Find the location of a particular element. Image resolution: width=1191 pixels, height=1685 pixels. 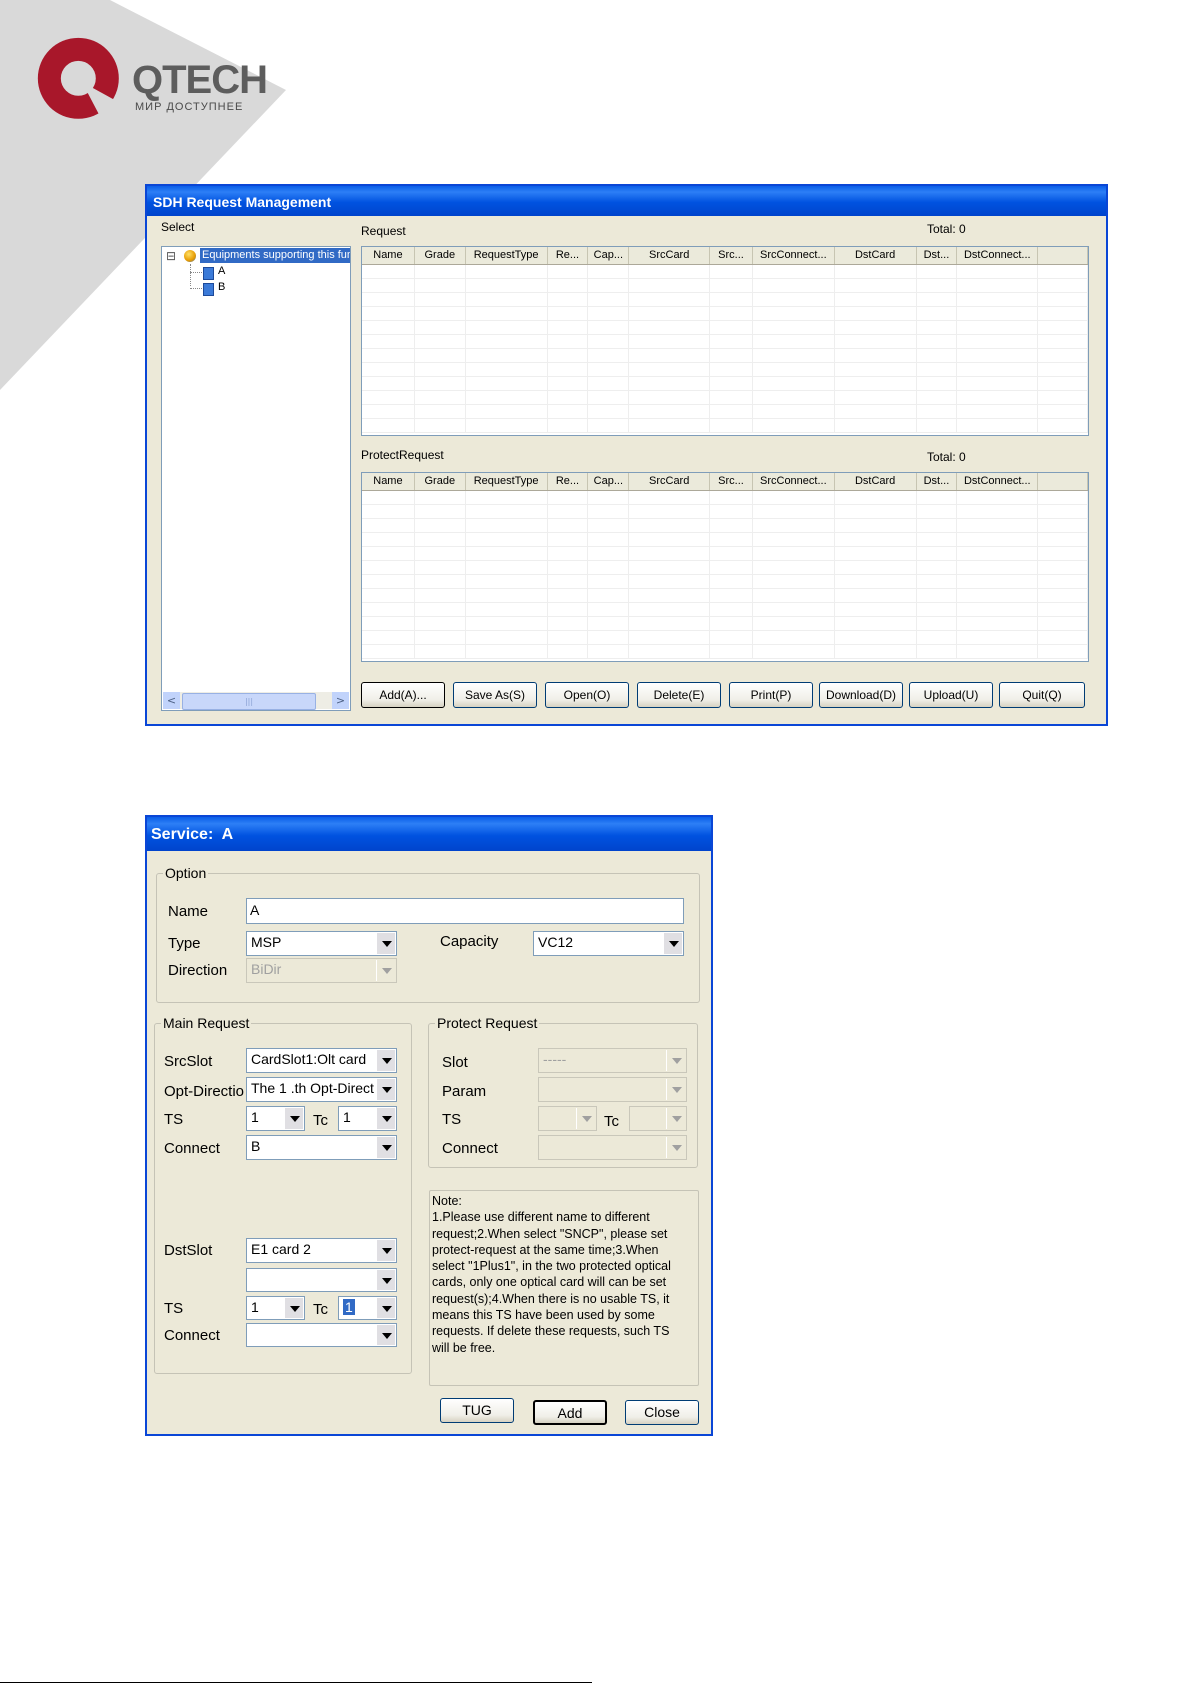

dst-connect-select is located at coordinates (321, 1335).